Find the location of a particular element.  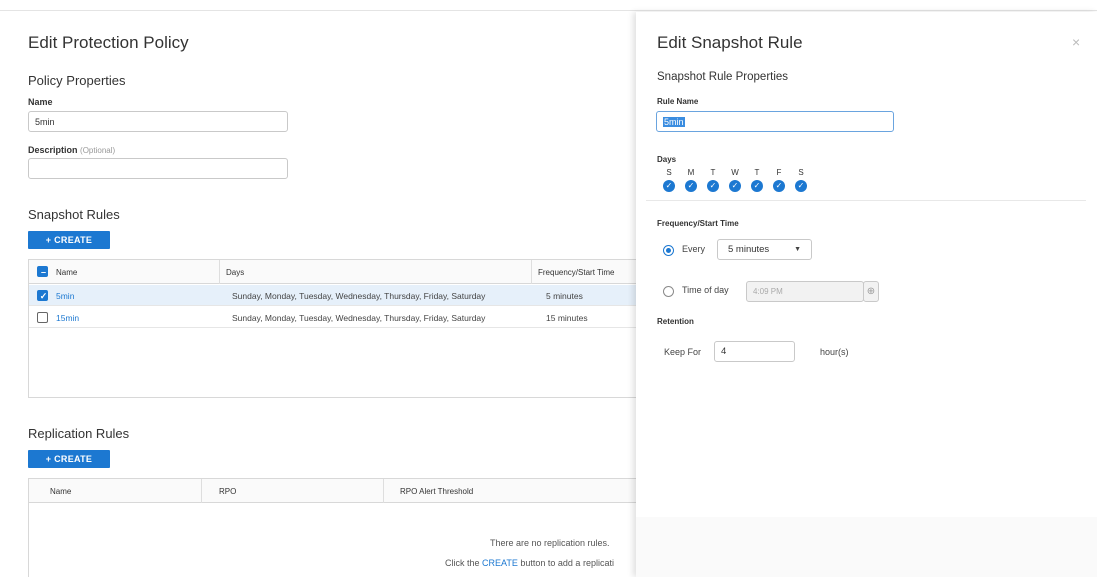

every-dropdown: 5 minutes ▼ is located at coordinates (764, 249).